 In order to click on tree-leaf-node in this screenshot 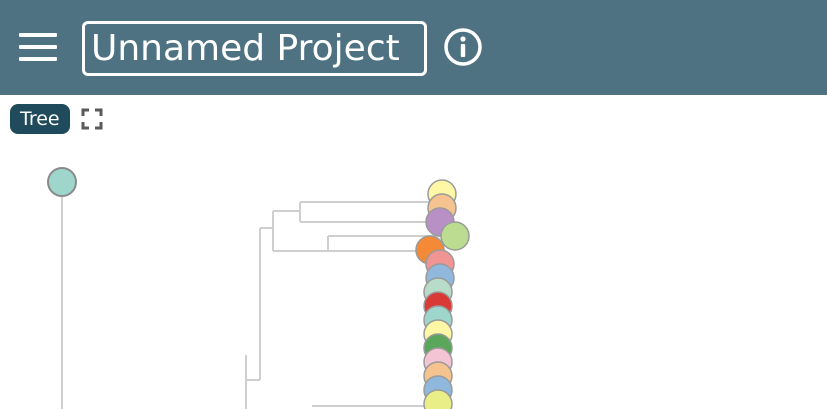, I will do `click(455, 236)`.